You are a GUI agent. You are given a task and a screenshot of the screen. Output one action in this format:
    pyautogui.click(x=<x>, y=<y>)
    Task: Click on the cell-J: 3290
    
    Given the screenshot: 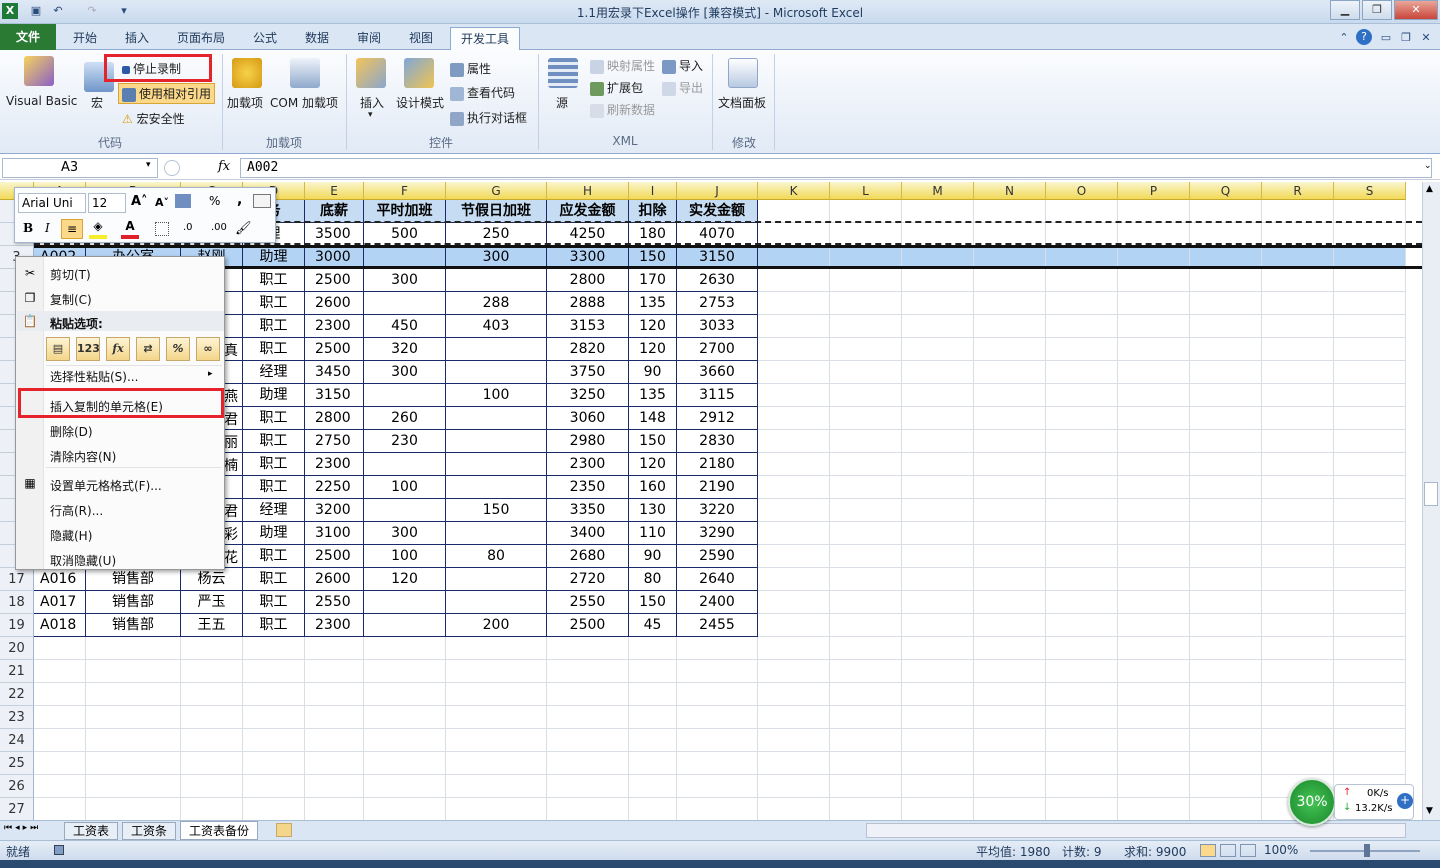 What is the action you would take?
    pyautogui.click(x=717, y=533)
    